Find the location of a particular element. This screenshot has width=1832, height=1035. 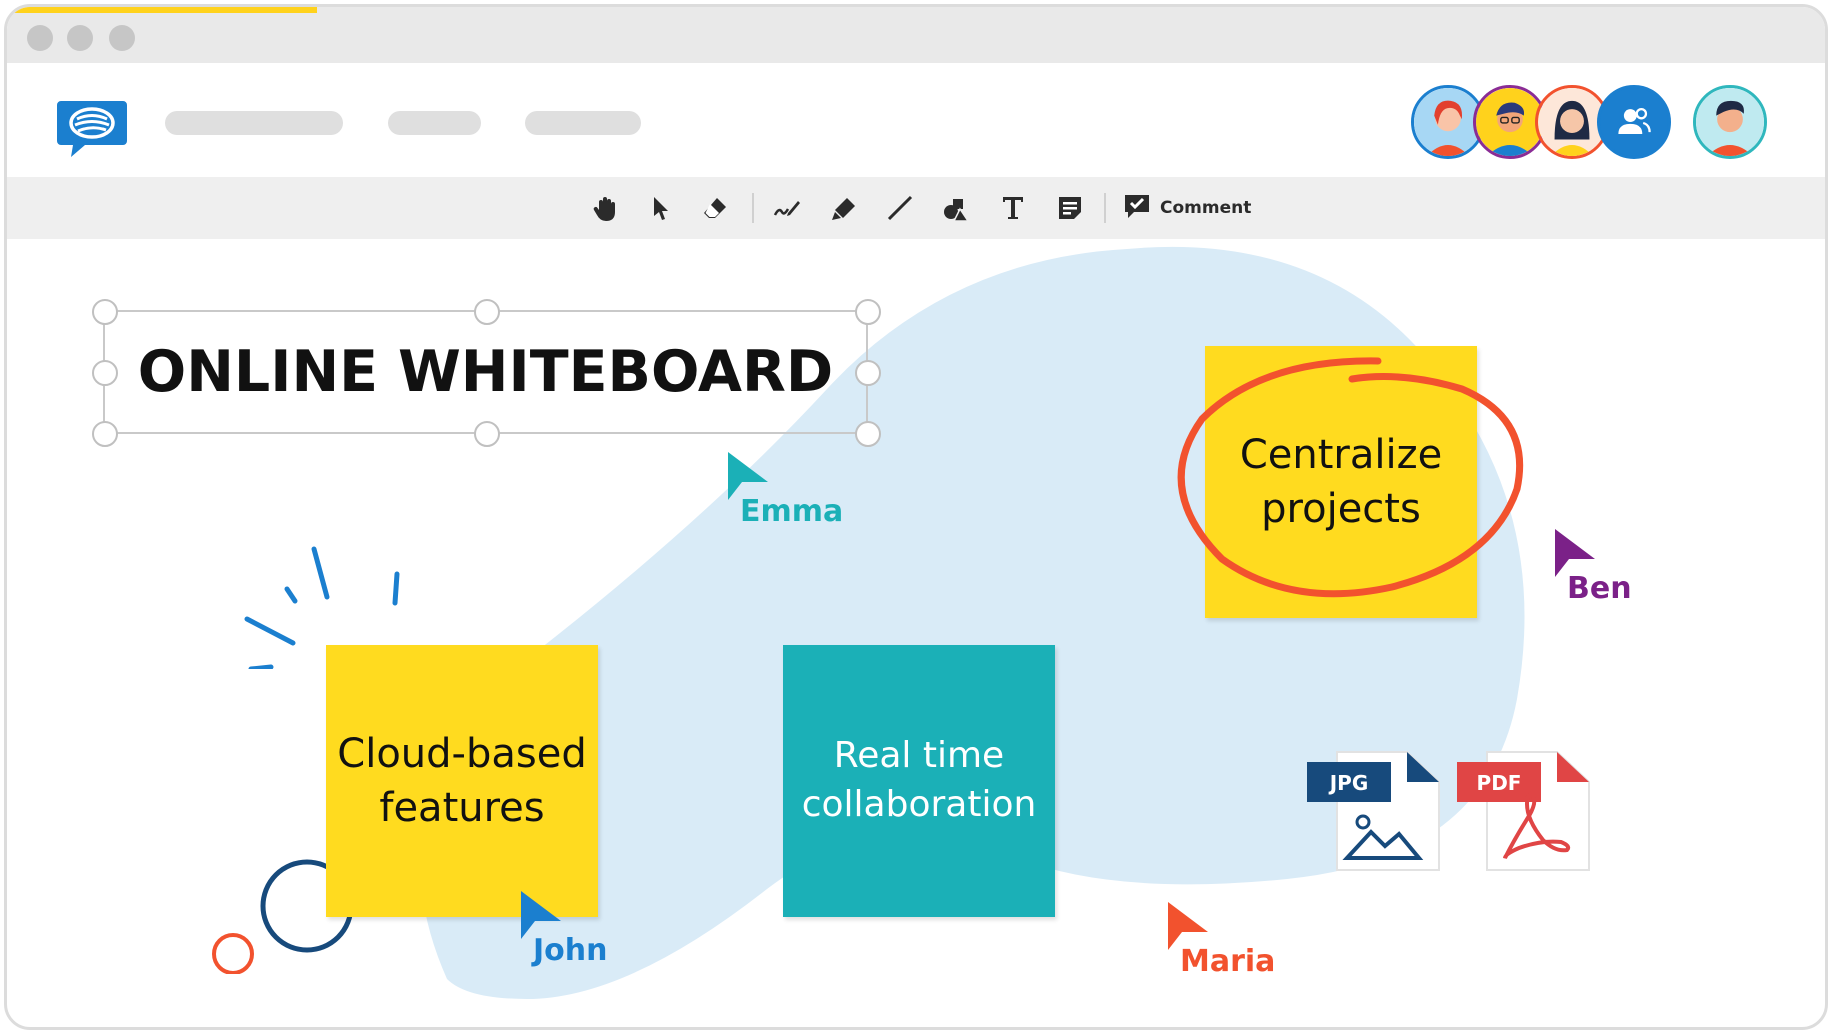

comment-label: Comment is located at coordinates (1206, 208).